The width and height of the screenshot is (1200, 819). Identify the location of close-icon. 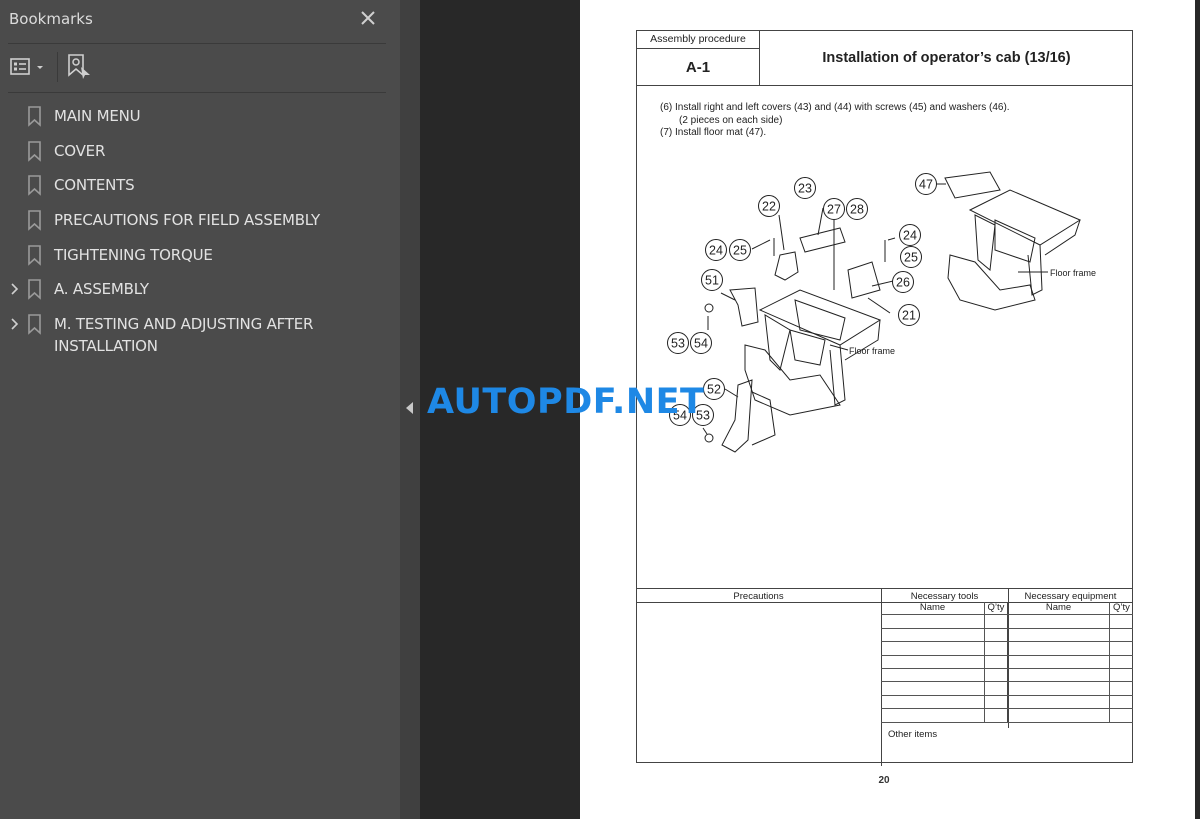
(368, 18).